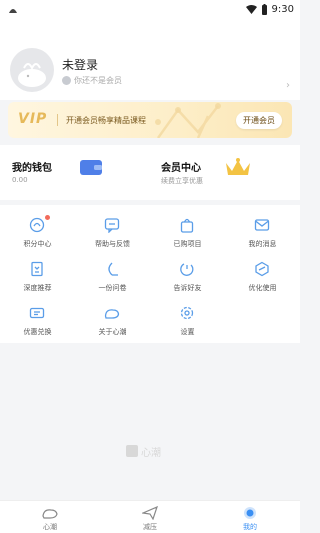 The image size is (320, 533). Describe the element at coordinates (57, 120) in the screenshot. I see `vip-divider` at that location.